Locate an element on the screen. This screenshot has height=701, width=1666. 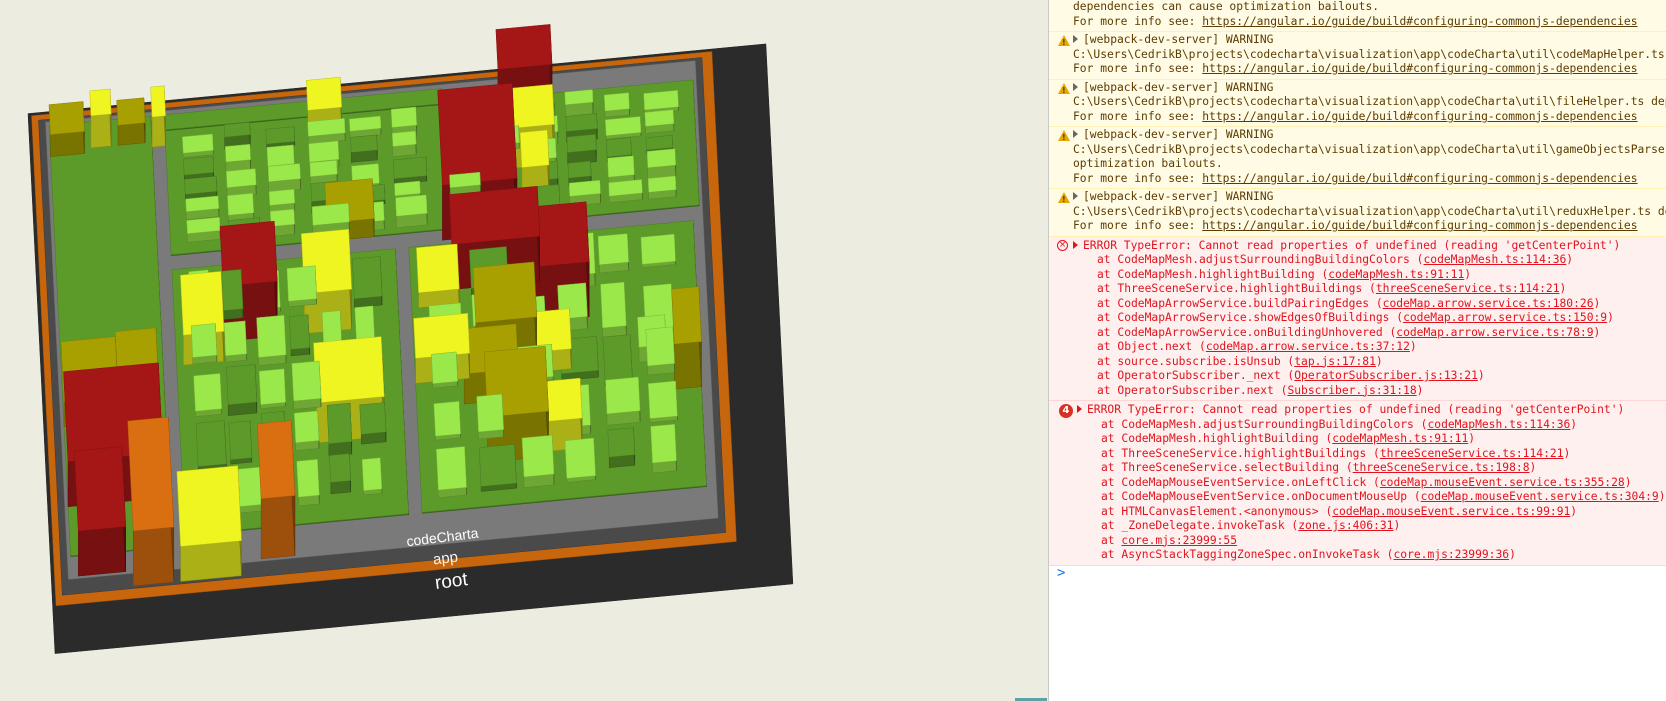
source-link: codeMap.arrow.service.ts:180:26 is located at coordinates (1488, 303).